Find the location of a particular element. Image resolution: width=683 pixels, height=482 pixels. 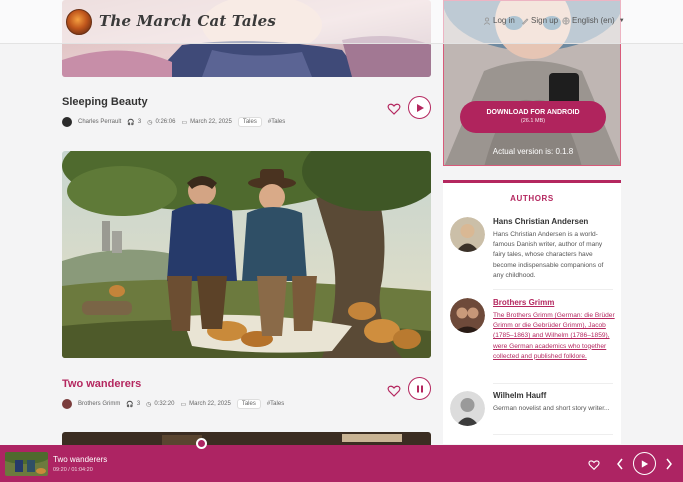

play-button is located at coordinates (419, 107).